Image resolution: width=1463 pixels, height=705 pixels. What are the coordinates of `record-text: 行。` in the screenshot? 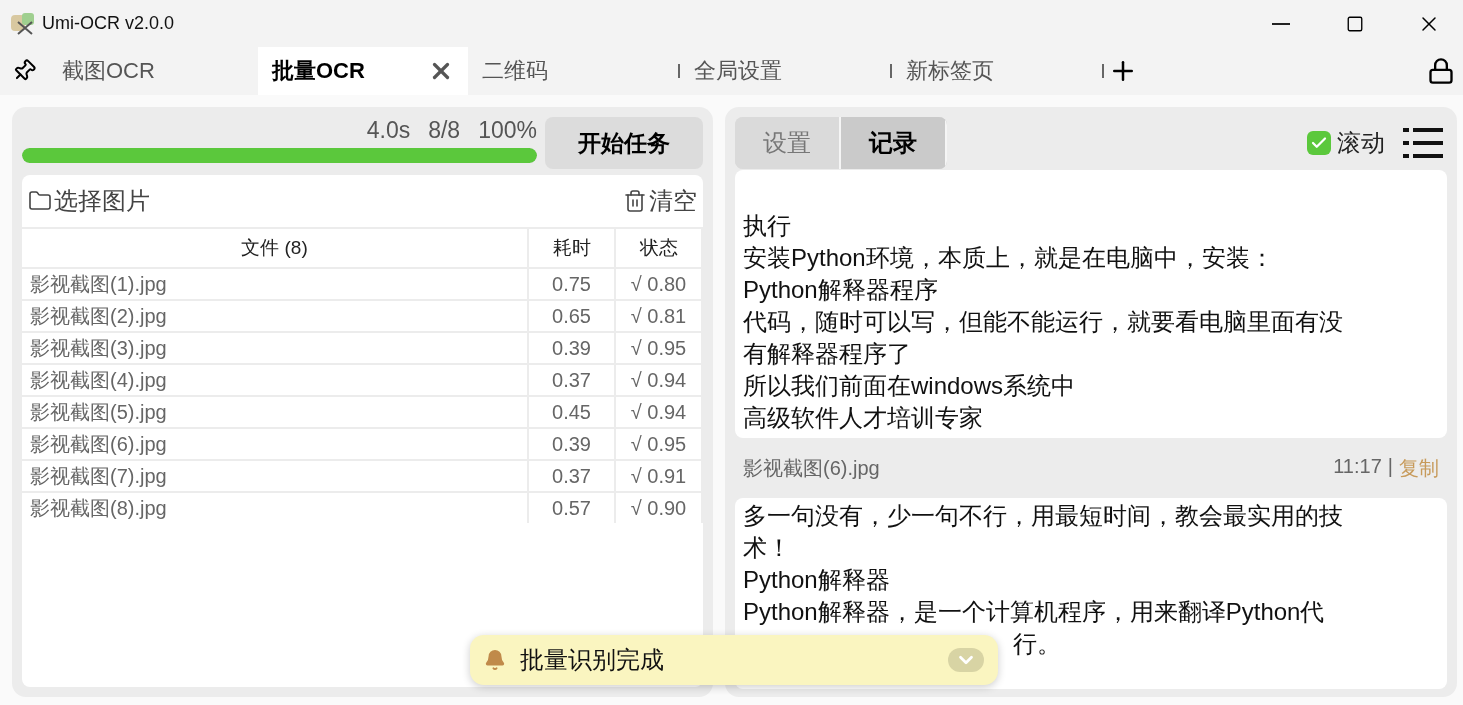 It's located at (1037, 644).